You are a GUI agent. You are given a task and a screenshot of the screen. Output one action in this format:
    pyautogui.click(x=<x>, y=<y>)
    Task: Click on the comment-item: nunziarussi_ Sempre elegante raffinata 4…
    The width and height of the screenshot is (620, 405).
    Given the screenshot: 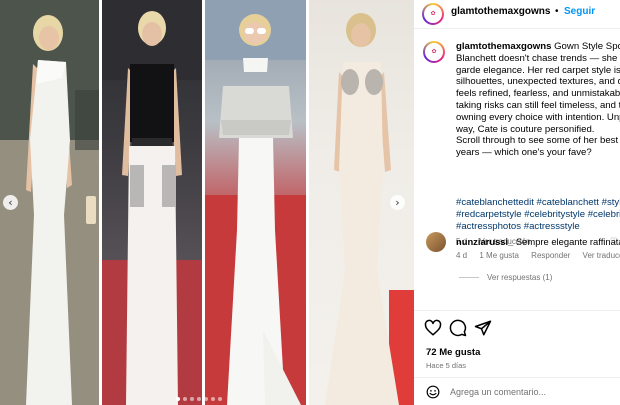 What is the action you would take?
    pyautogui.click(x=517, y=260)
    